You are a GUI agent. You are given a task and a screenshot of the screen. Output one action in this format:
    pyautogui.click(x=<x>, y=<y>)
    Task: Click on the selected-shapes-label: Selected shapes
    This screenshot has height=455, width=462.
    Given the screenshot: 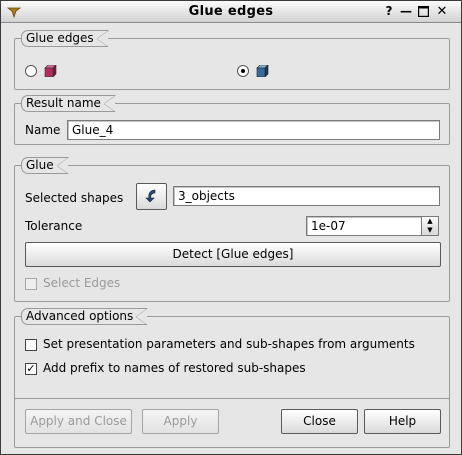 What is the action you would take?
    pyautogui.click(x=74, y=198)
    